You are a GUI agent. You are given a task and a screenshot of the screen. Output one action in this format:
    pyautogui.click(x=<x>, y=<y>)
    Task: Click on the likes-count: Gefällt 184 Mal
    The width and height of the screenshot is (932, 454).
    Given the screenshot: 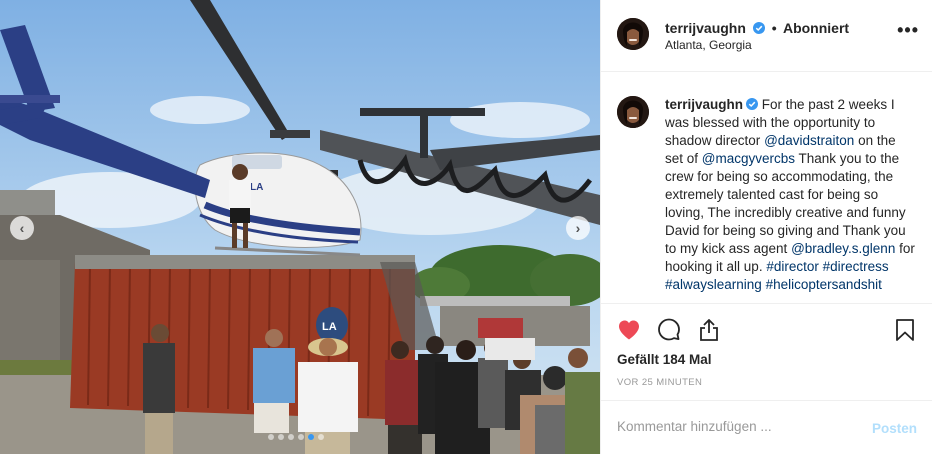 What is the action you would take?
    pyautogui.click(x=664, y=359)
    